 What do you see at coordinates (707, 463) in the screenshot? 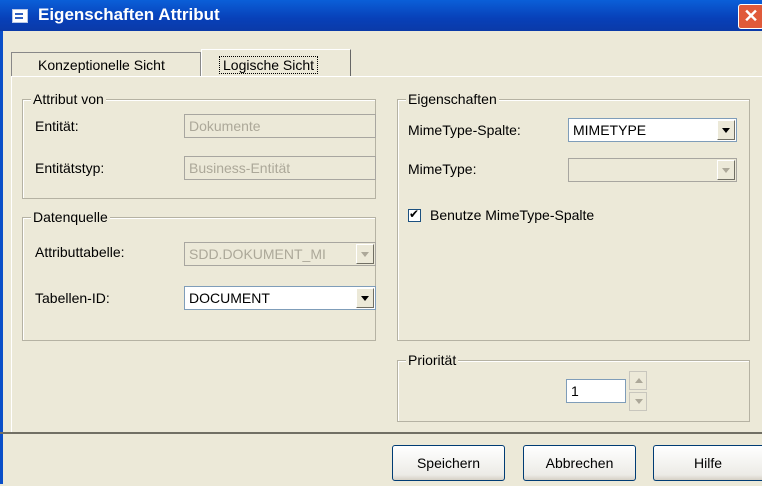
I see `hilfe-button: Hilfe` at bounding box center [707, 463].